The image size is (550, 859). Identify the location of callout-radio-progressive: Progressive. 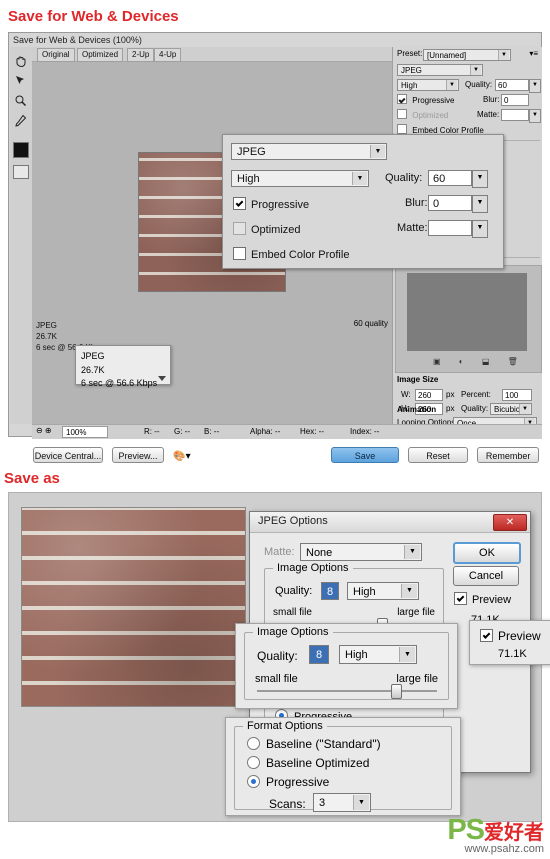
(288, 782).